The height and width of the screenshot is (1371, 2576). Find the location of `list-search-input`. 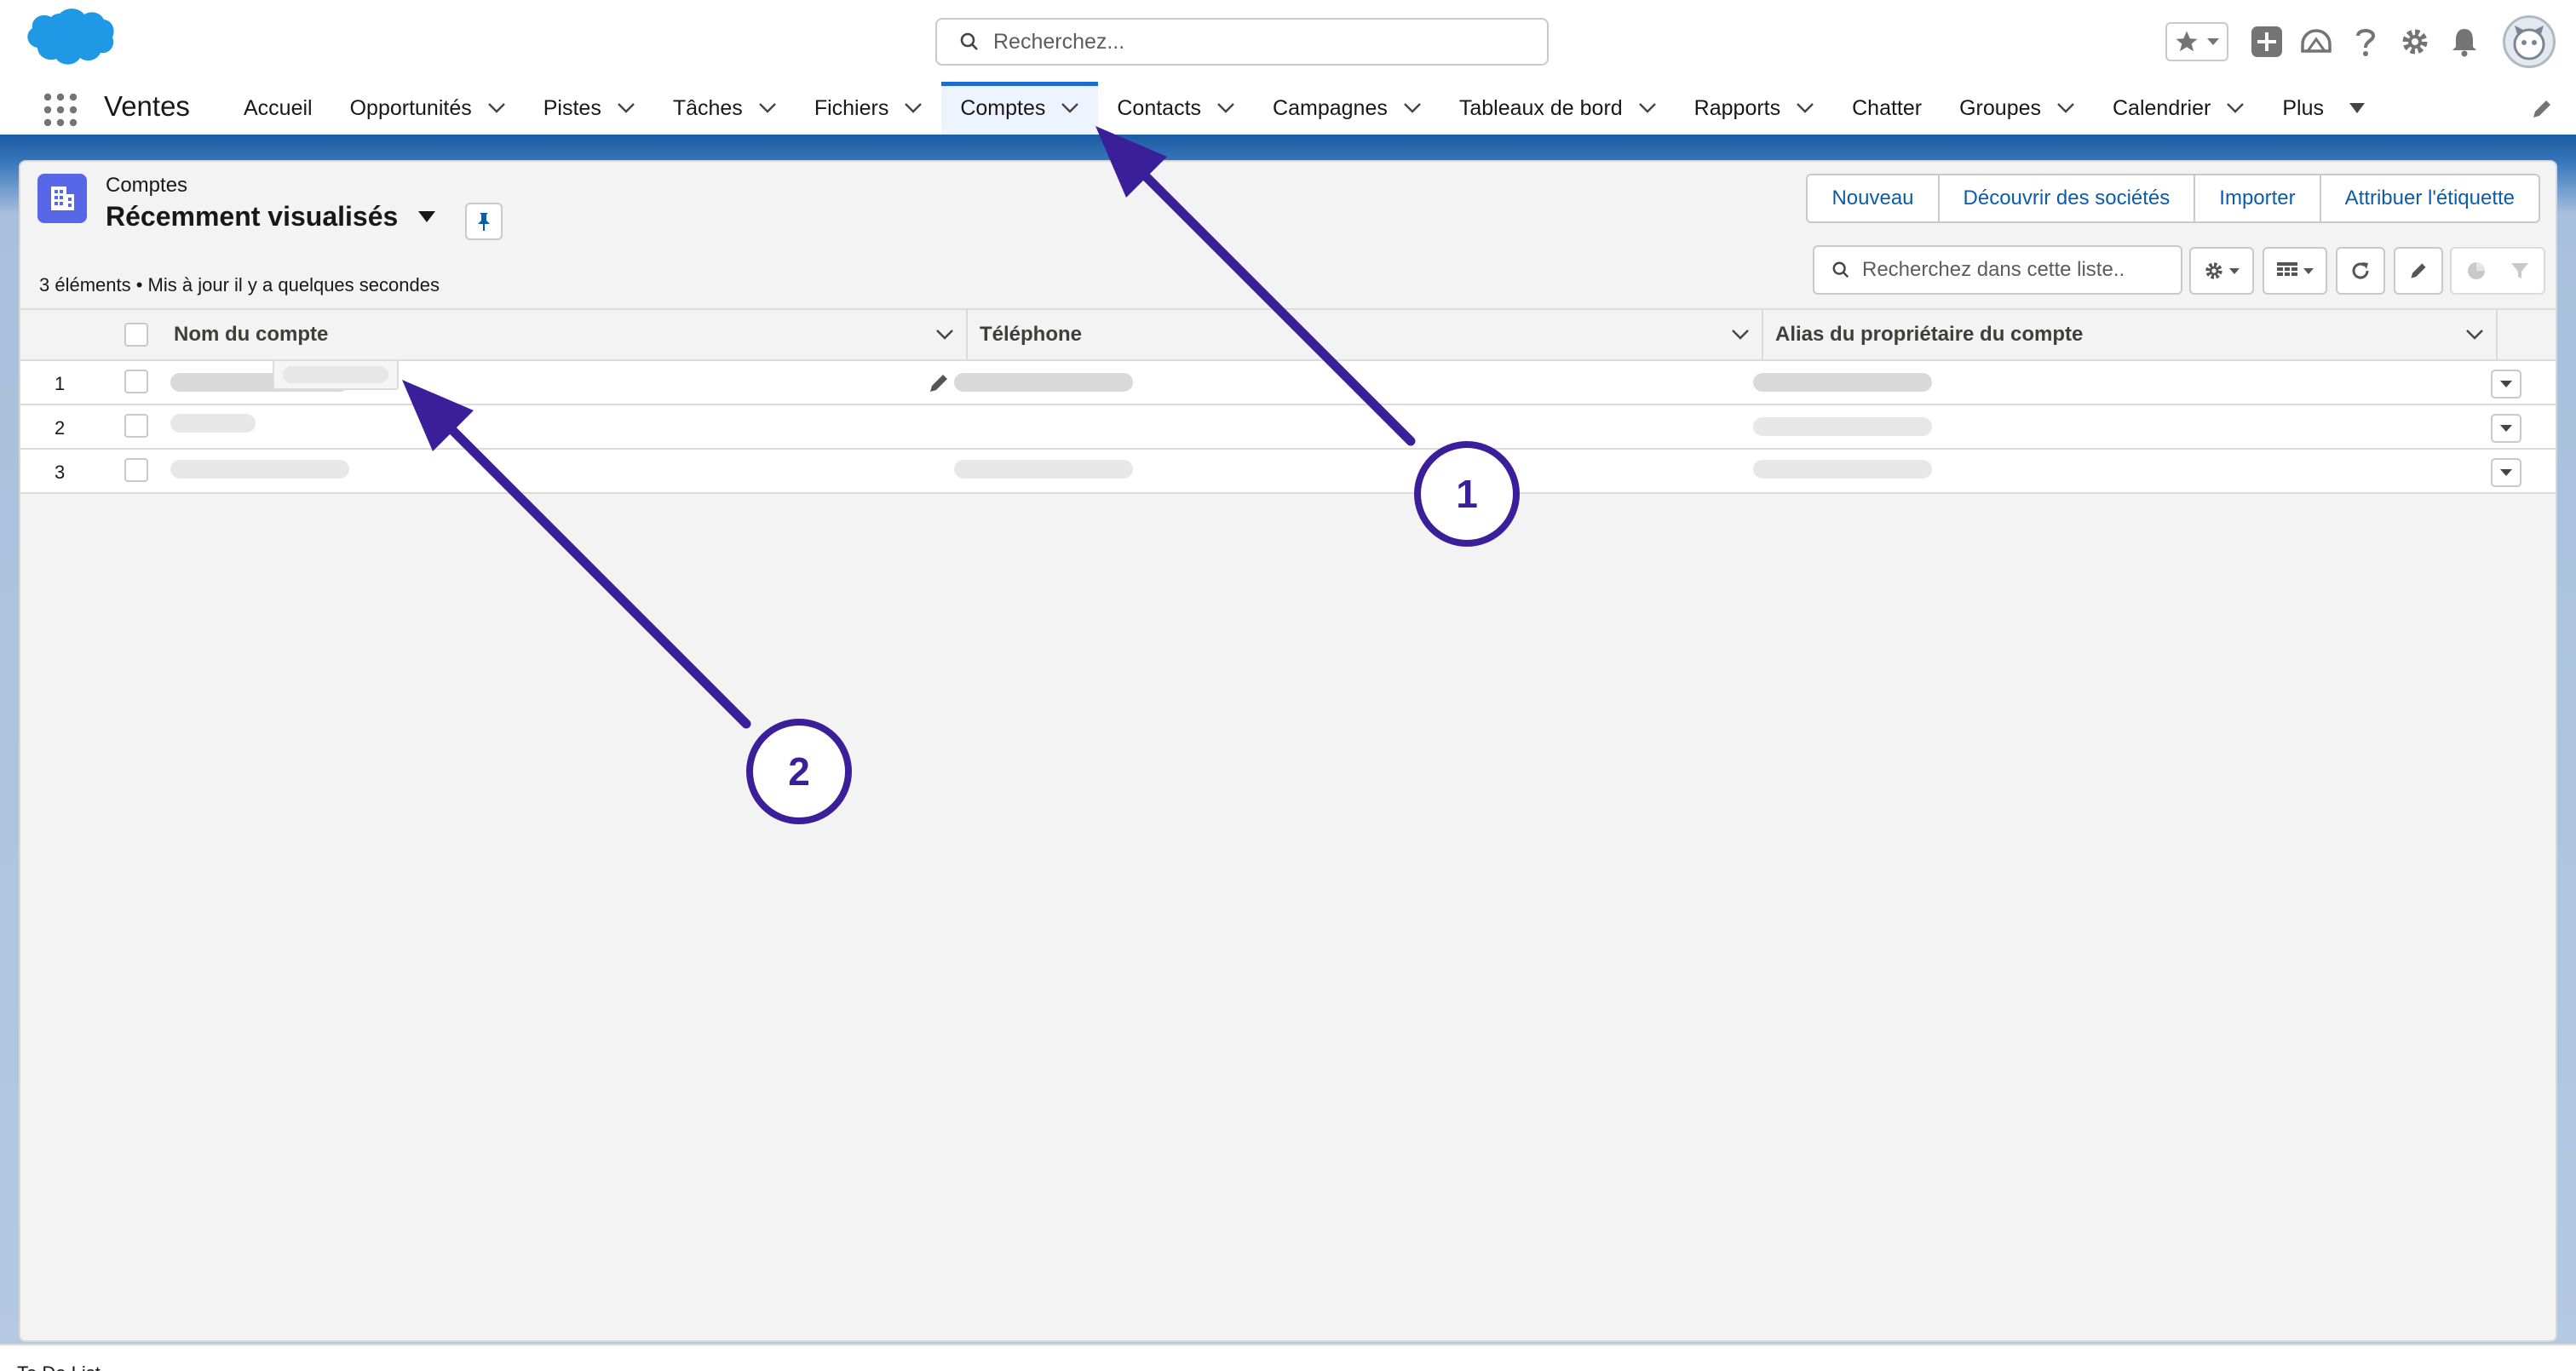

list-search-input is located at coordinates (2016, 270).